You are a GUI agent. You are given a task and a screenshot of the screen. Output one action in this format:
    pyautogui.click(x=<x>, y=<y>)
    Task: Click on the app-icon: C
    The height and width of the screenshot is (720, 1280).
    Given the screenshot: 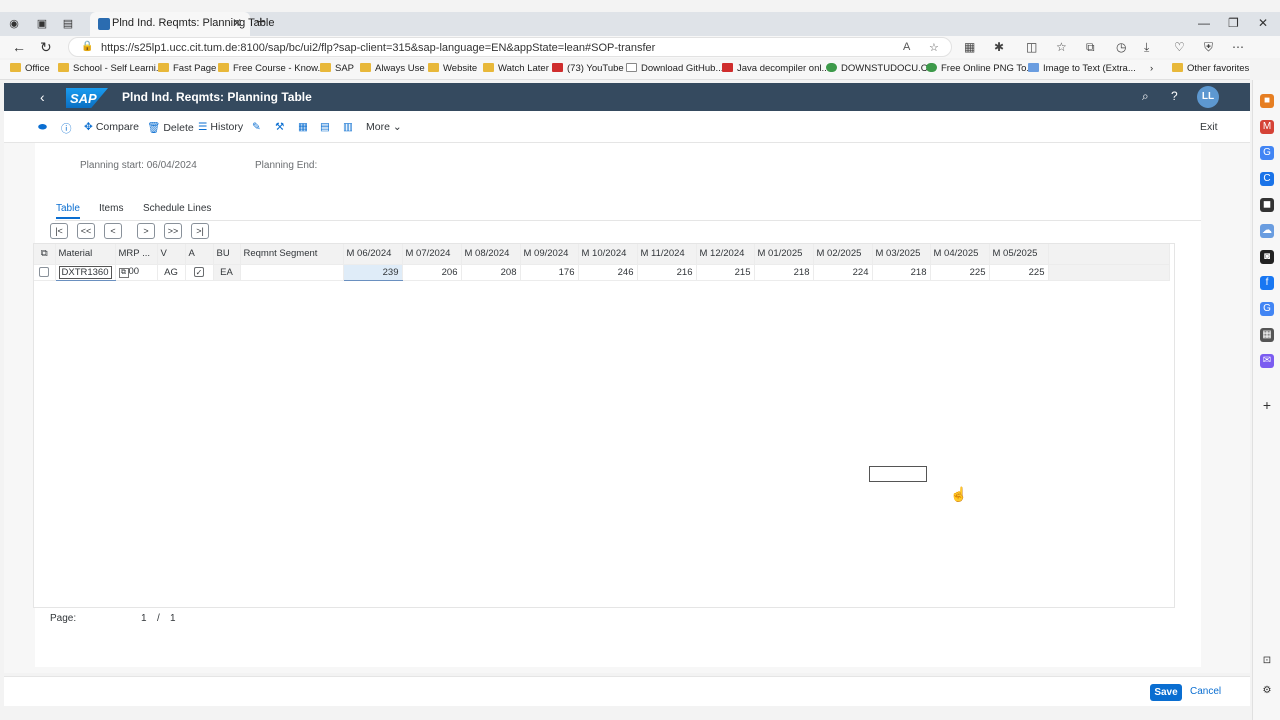 What is the action you would take?
    pyautogui.click(x=1267, y=179)
    